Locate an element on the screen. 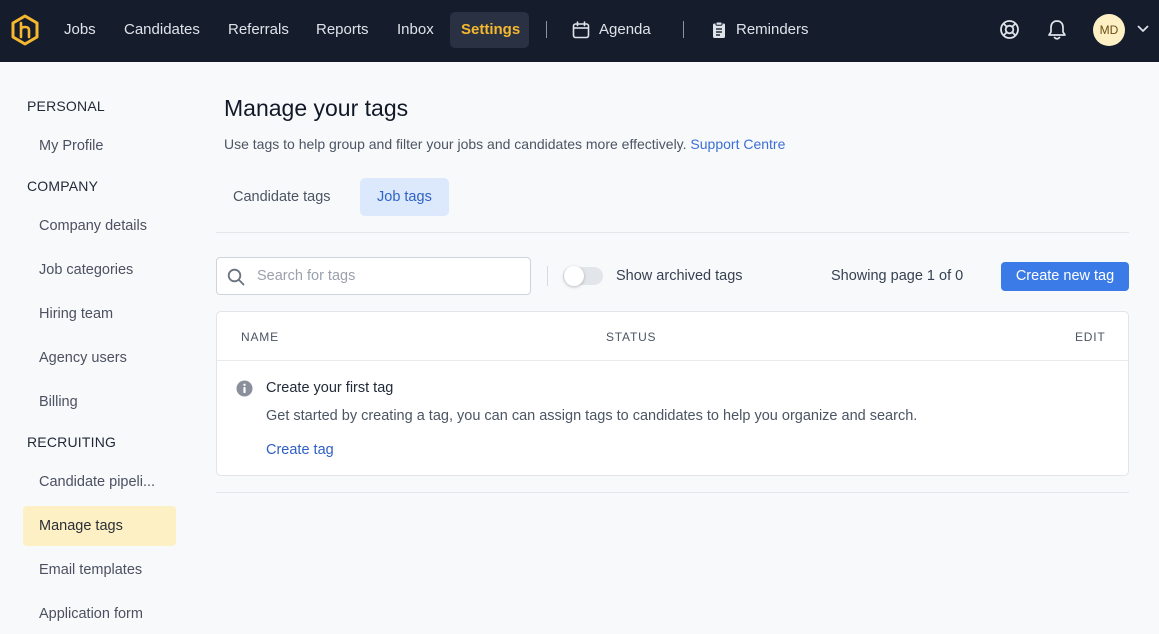  sidebar-item-agency-users: Agency users is located at coordinates (99, 358).